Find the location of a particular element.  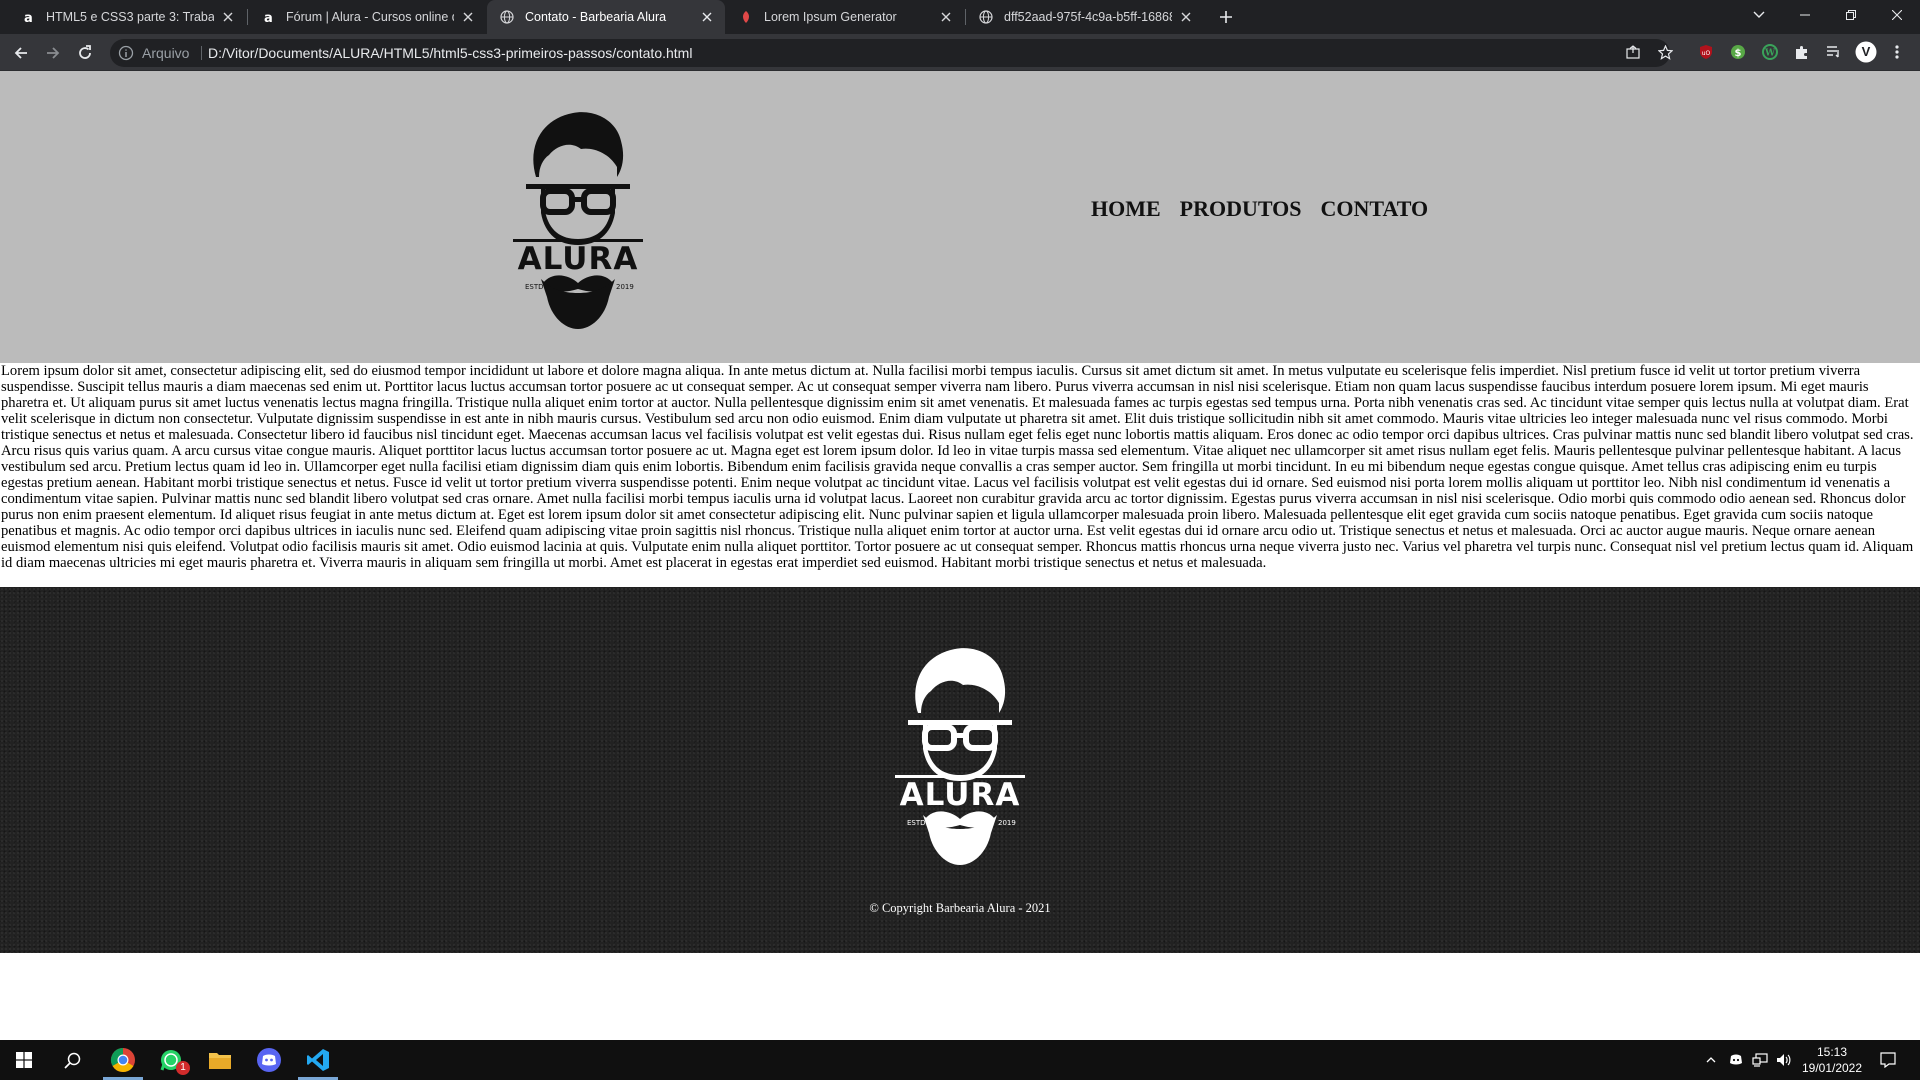

close-window-button is located at coordinates (1897, 15).